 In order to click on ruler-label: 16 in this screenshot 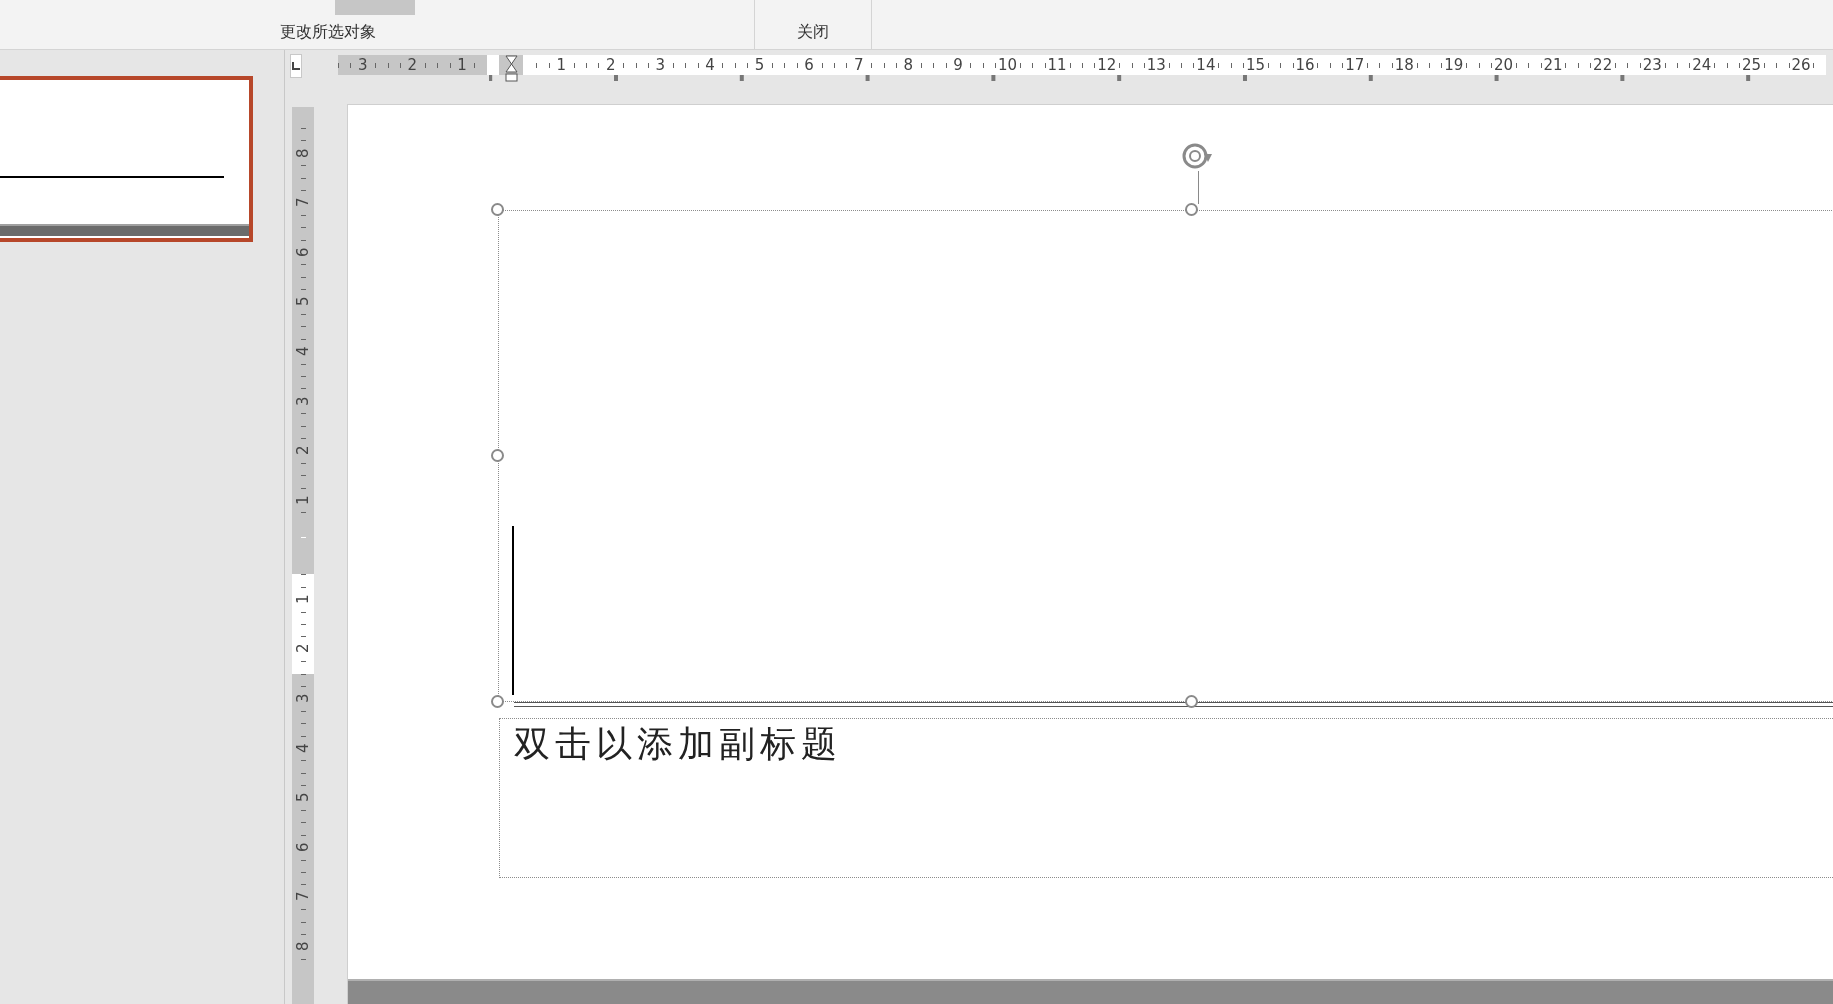, I will do `click(1305, 65)`.